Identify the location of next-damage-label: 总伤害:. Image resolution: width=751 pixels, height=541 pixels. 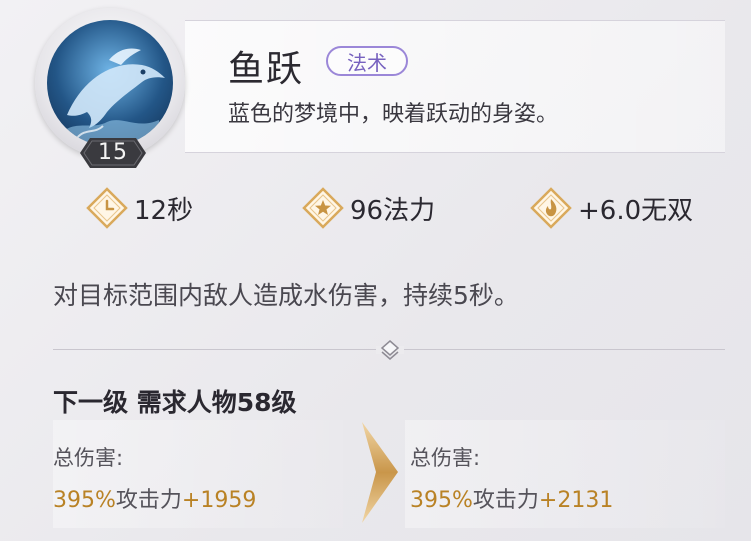
(445, 458).